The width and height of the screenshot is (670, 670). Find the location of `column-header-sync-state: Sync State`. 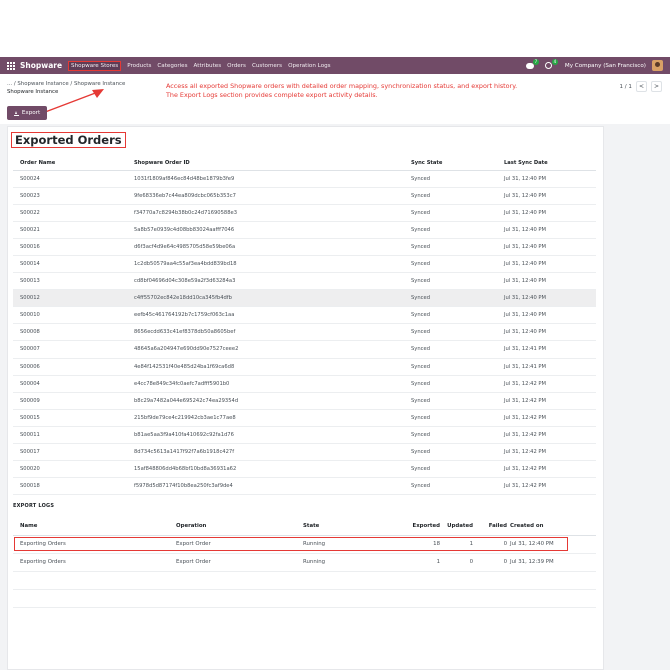

column-header-sync-state: Sync State is located at coordinates (457, 163).